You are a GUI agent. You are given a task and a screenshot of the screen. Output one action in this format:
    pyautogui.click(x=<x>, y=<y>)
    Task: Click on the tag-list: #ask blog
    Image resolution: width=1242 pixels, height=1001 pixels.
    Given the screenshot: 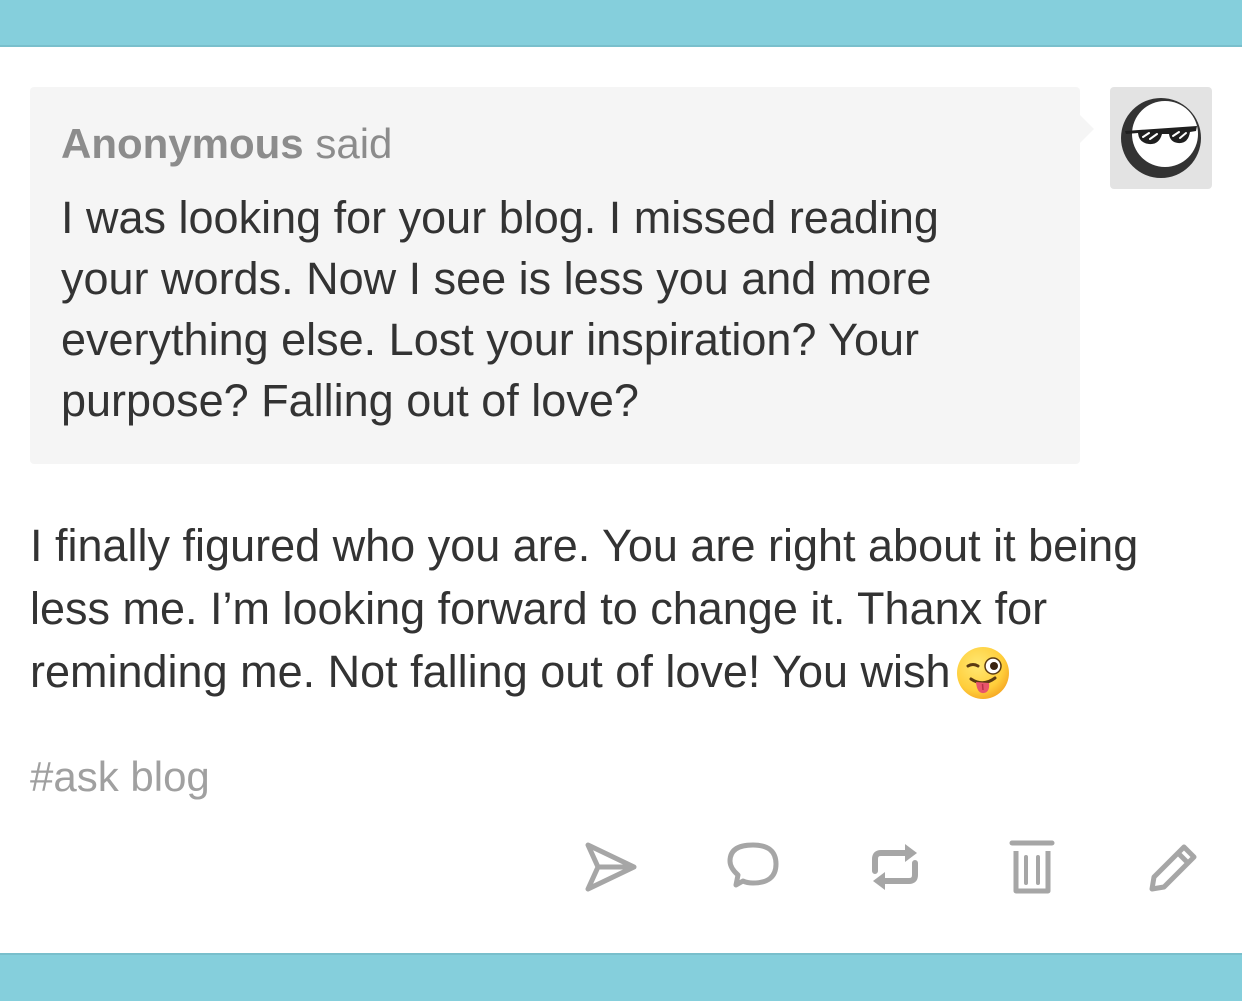 What is the action you would take?
    pyautogui.click(x=120, y=777)
    